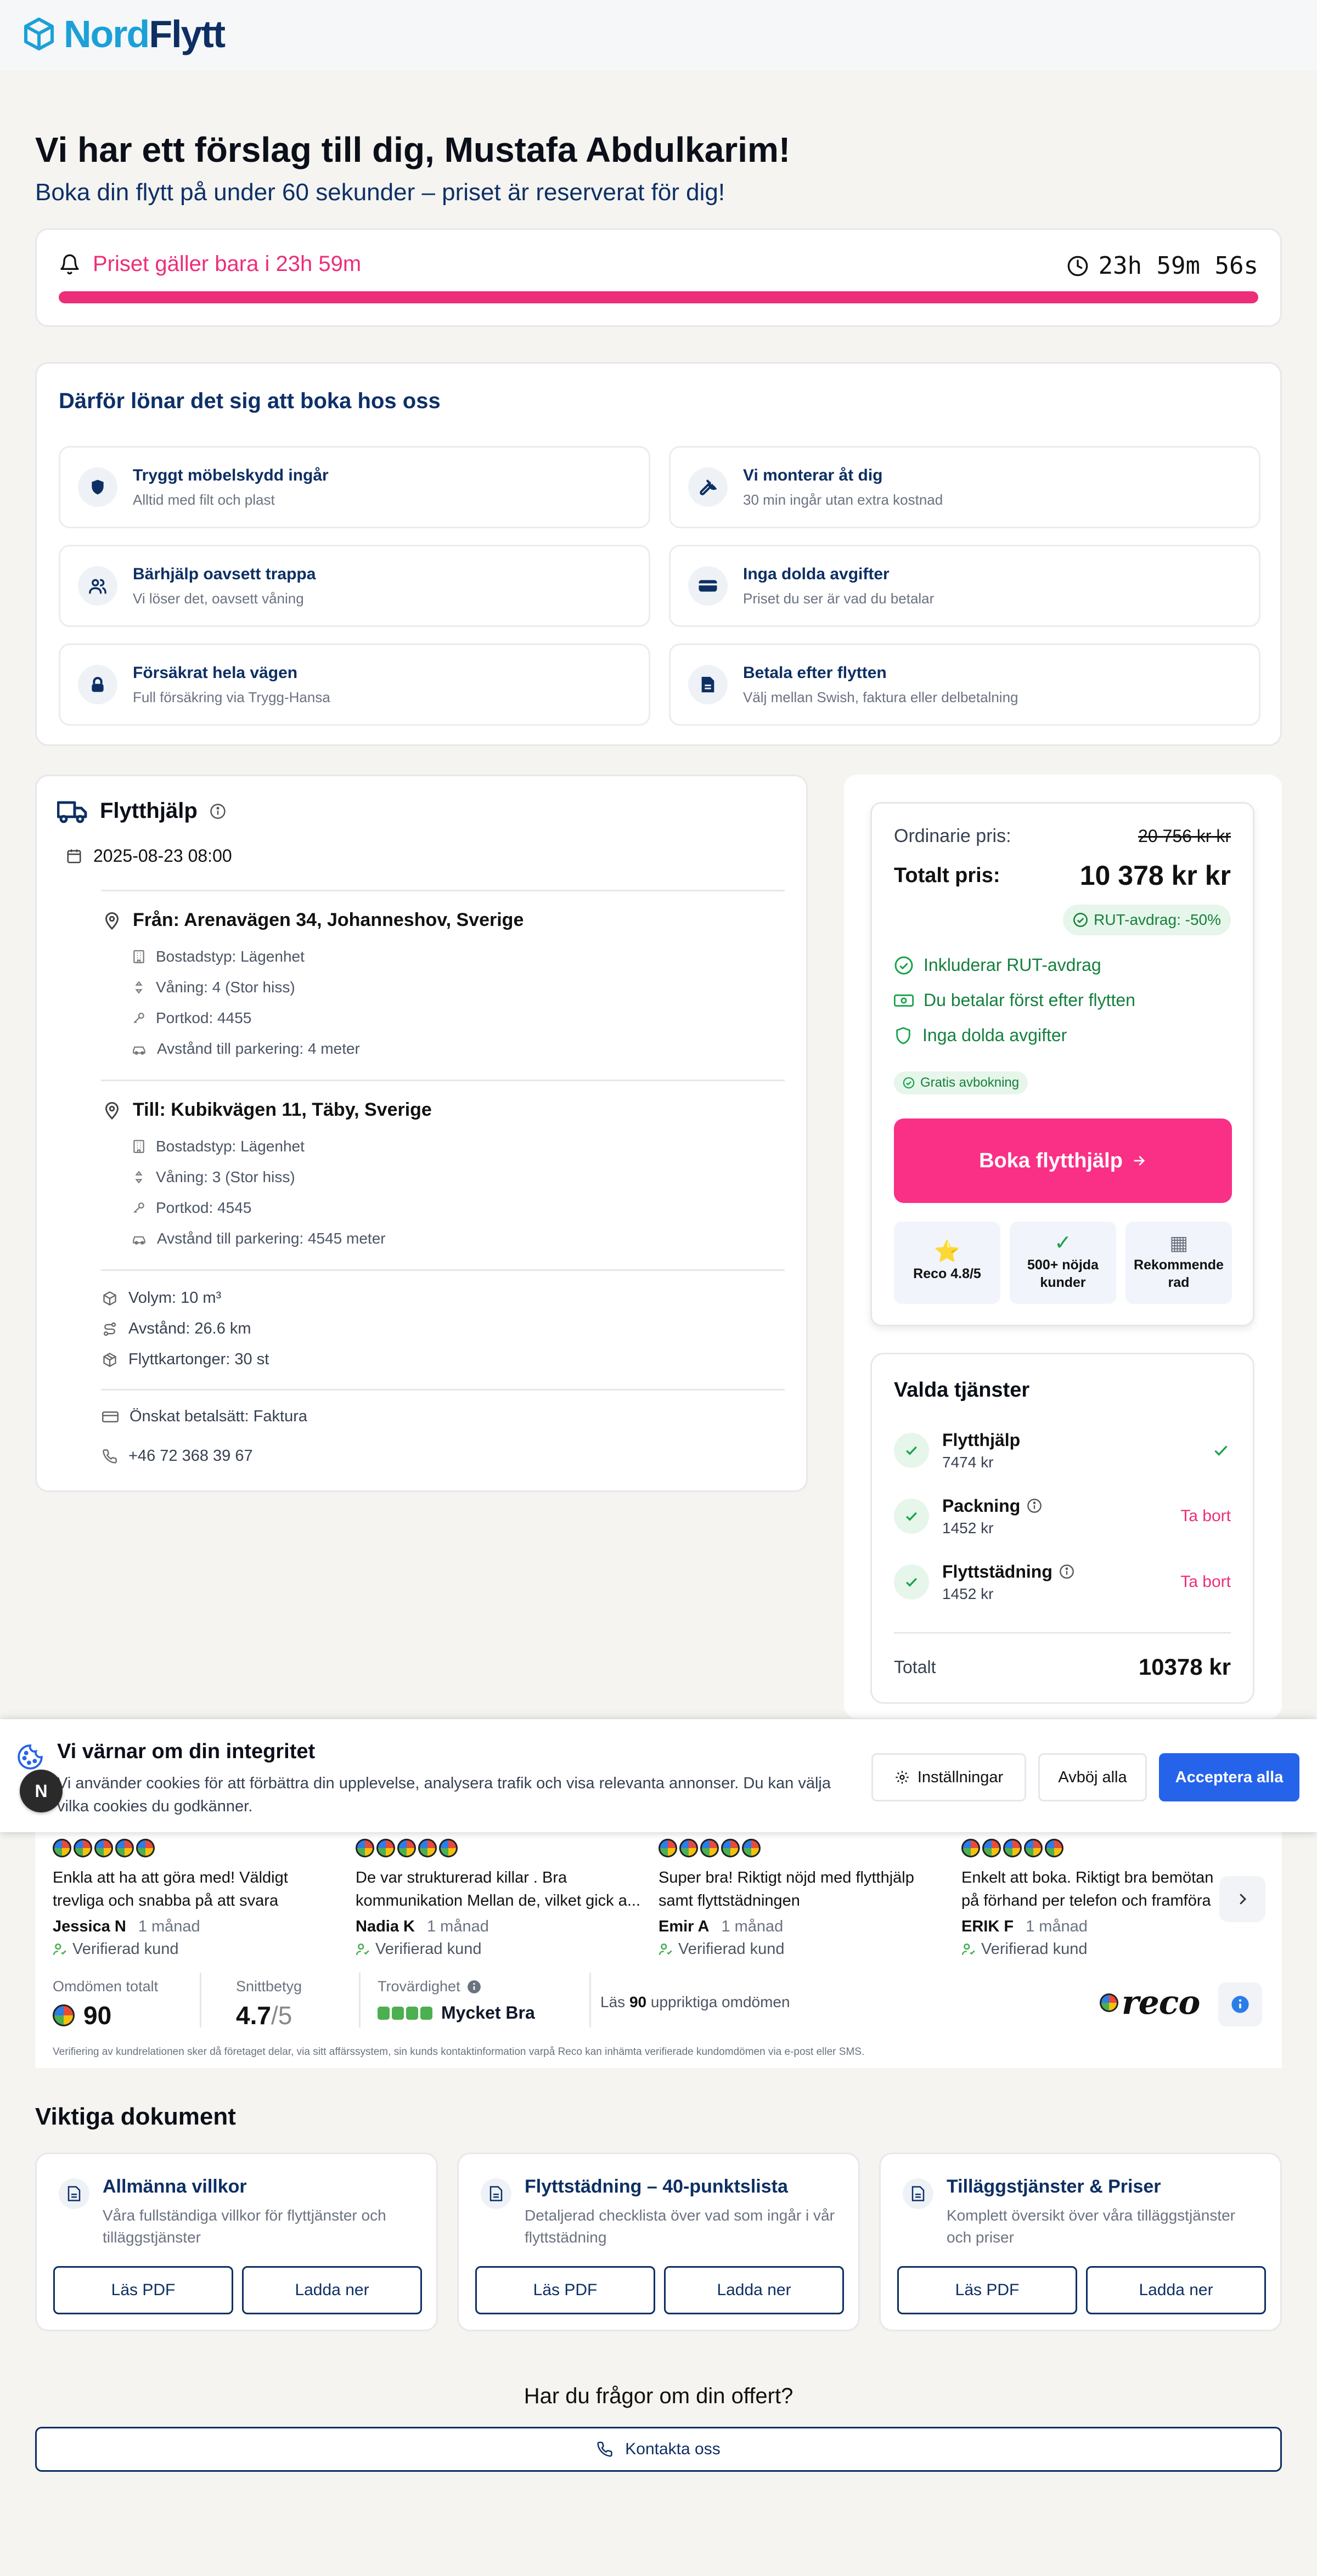  I want to click on book-button-label: Boka flytthjälp, so click(1051, 1160).